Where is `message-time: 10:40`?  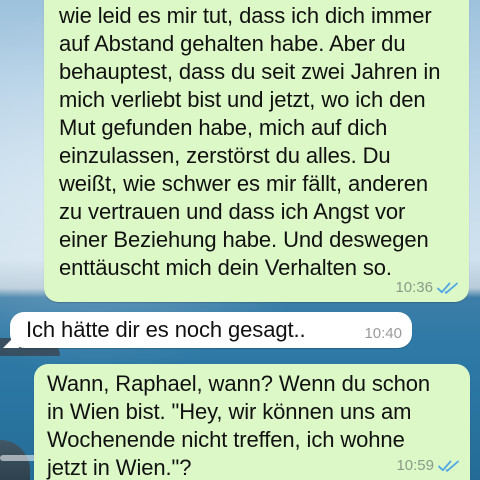 message-time: 10:40 is located at coordinates (383, 333).